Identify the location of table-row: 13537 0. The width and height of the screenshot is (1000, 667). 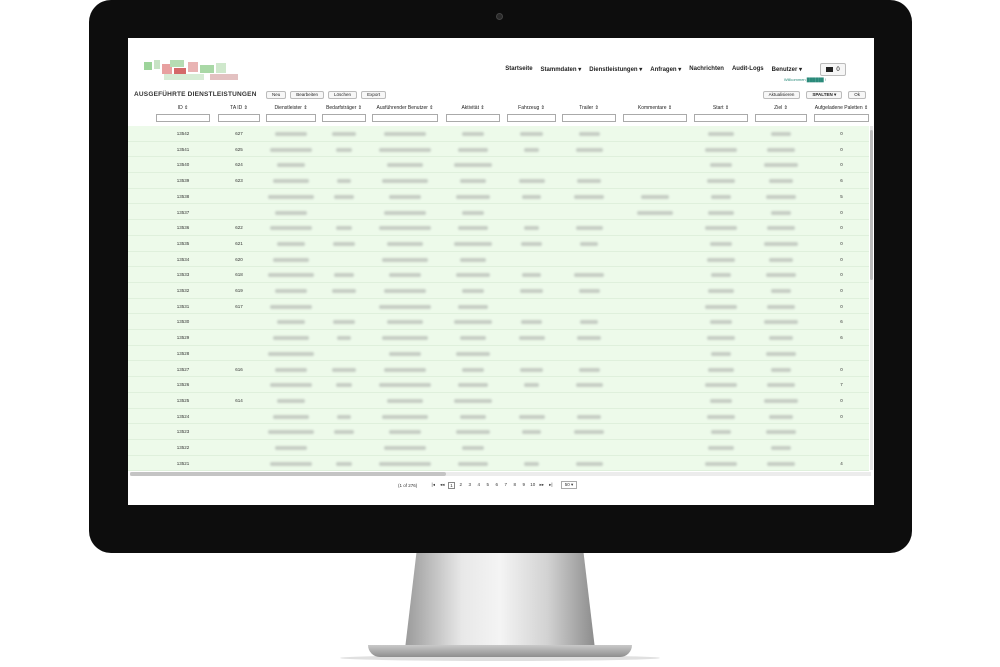
(498, 212).